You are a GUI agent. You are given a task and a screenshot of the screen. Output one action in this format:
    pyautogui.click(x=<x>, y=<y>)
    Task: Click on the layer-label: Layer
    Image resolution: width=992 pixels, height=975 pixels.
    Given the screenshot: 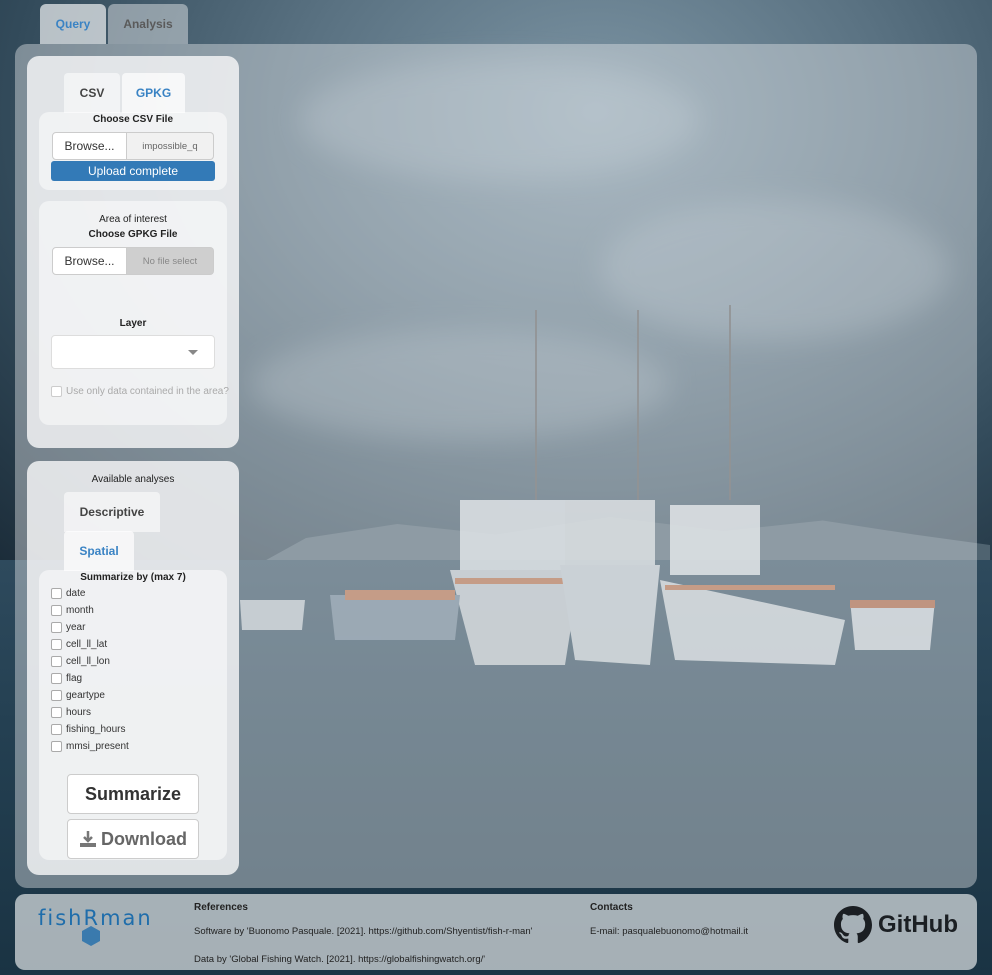 What is the action you would take?
    pyautogui.click(x=133, y=323)
    